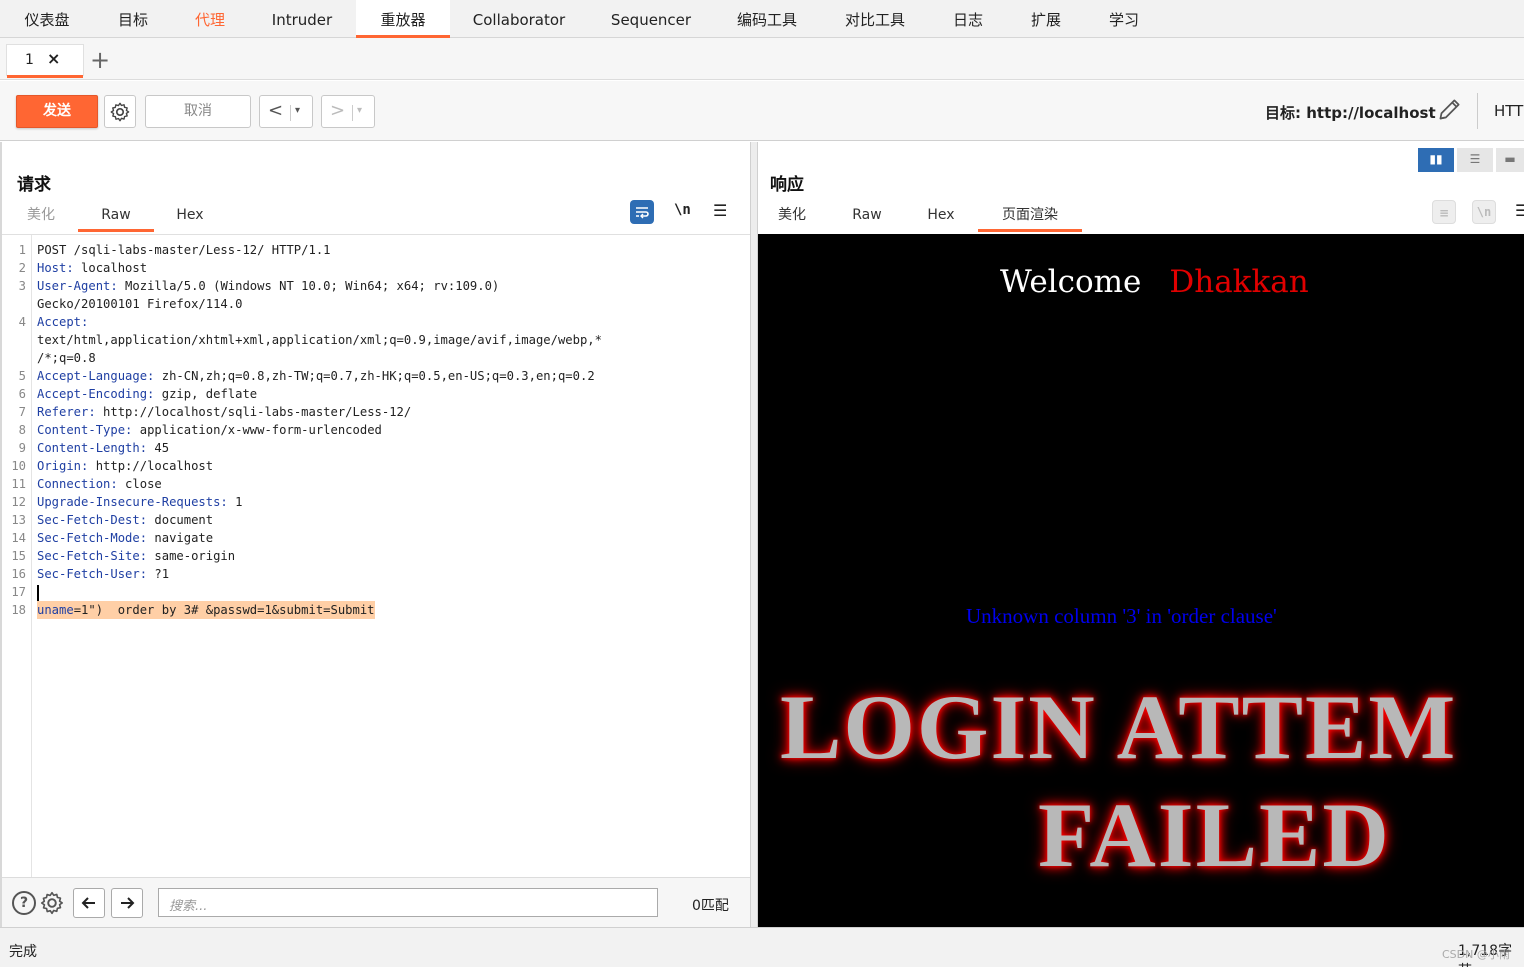 This screenshot has height=967, width=1524. What do you see at coordinates (210, 19) in the screenshot?
I see `menu-proxy: 代理` at bounding box center [210, 19].